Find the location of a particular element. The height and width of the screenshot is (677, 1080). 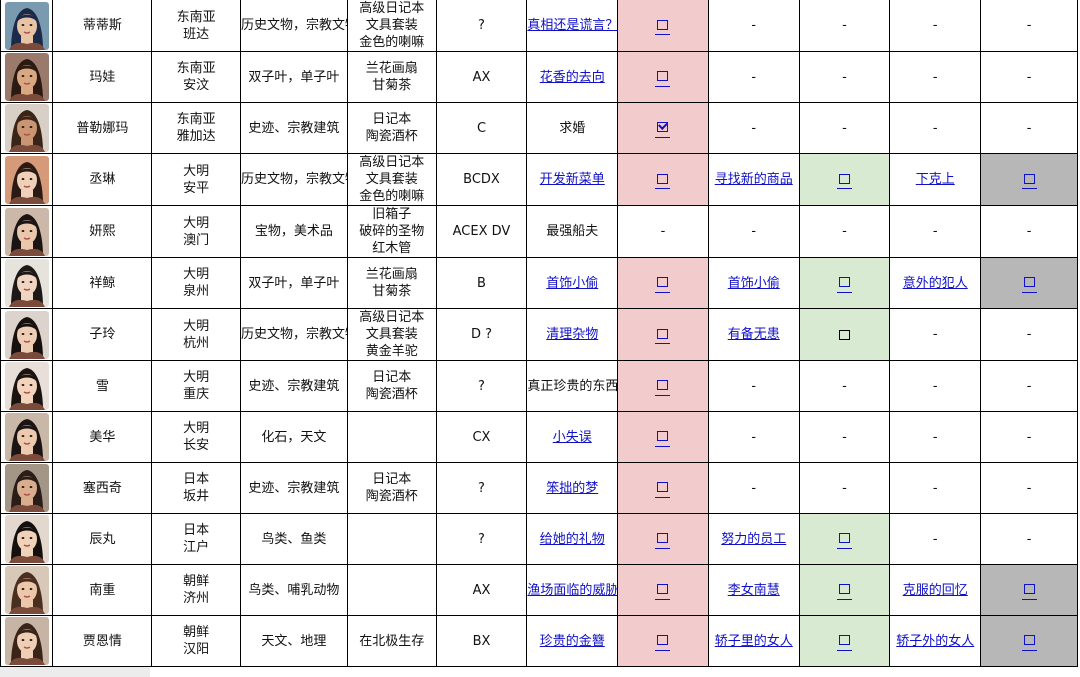

character-name: 祥鲸 is located at coordinates (102, 283).